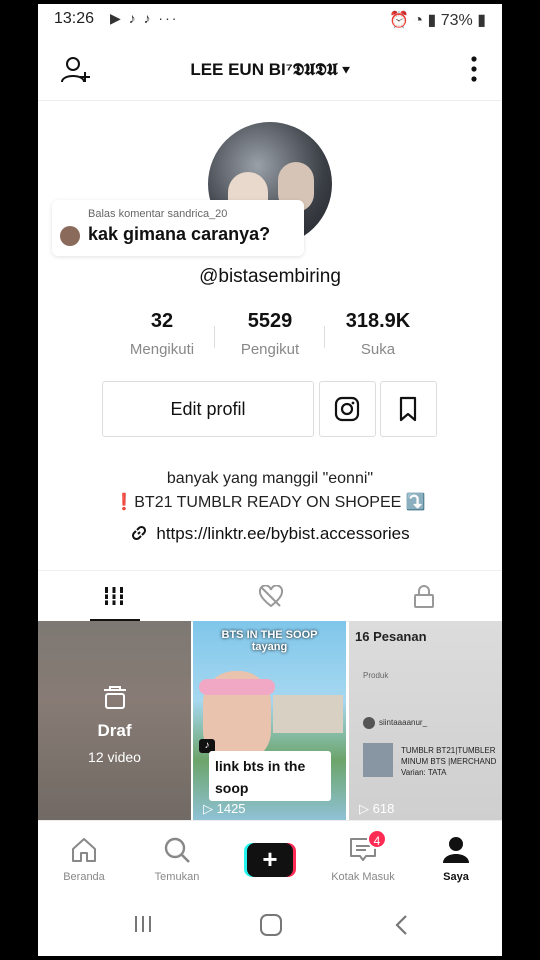 Image resolution: width=540 pixels, height=960 pixels. Describe the element at coordinates (231, 808) in the screenshot. I see `views-count: 1425` at that location.